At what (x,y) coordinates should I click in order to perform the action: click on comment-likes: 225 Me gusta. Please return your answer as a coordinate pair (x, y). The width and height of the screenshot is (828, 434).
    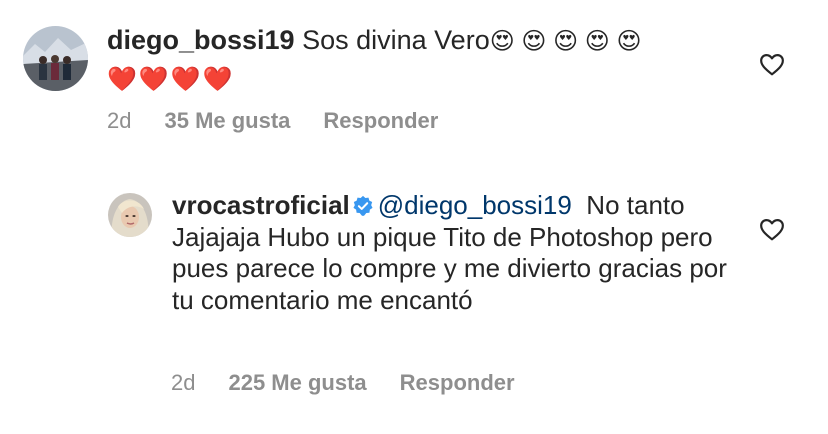
    Looking at the image, I should click on (297, 383).